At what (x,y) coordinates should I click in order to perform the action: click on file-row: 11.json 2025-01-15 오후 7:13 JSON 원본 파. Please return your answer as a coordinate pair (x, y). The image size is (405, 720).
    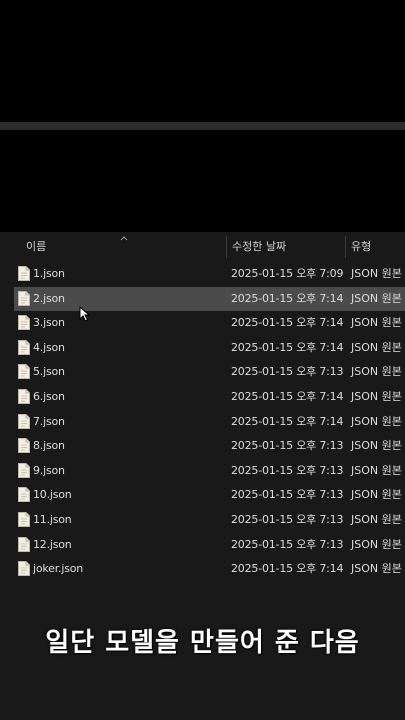
    Looking at the image, I should click on (209, 520).